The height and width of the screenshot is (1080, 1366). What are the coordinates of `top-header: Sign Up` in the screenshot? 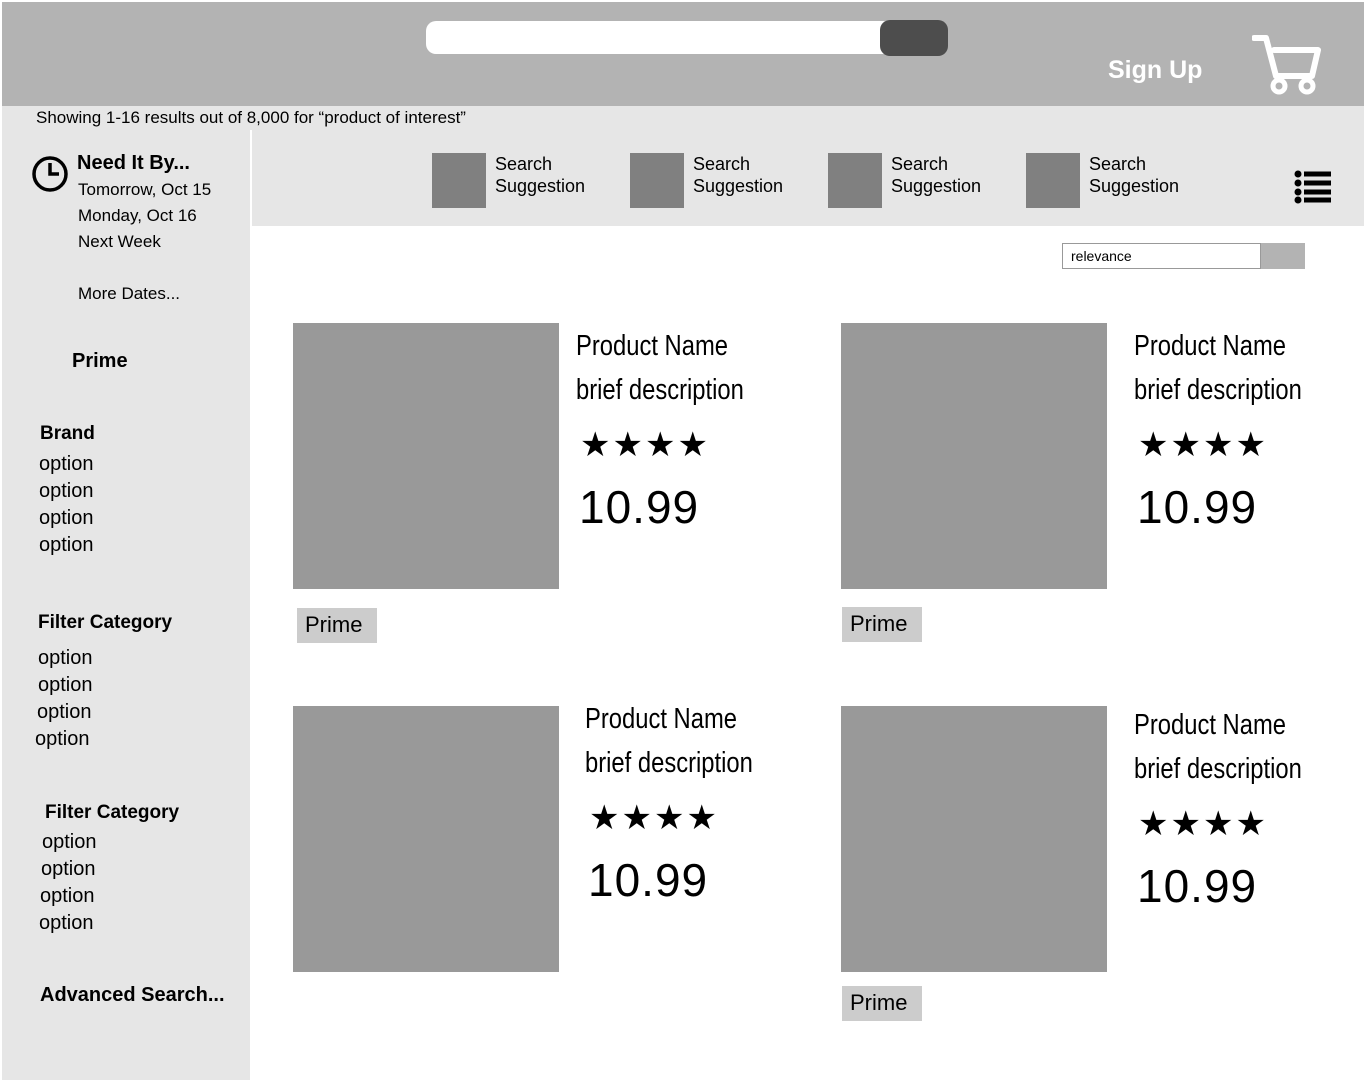 It's located at (683, 54).